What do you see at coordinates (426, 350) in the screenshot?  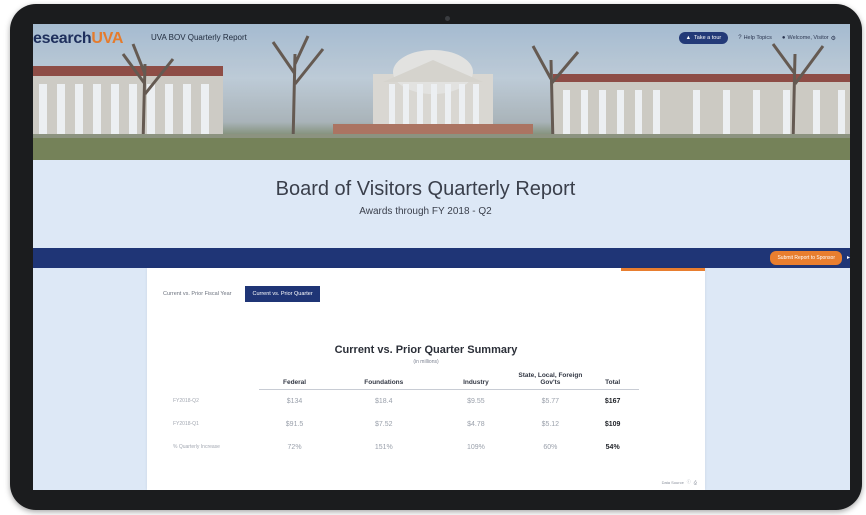 I see `summary-title: Current vs. Prior Quarter Summary` at bounding box center [426, 350].